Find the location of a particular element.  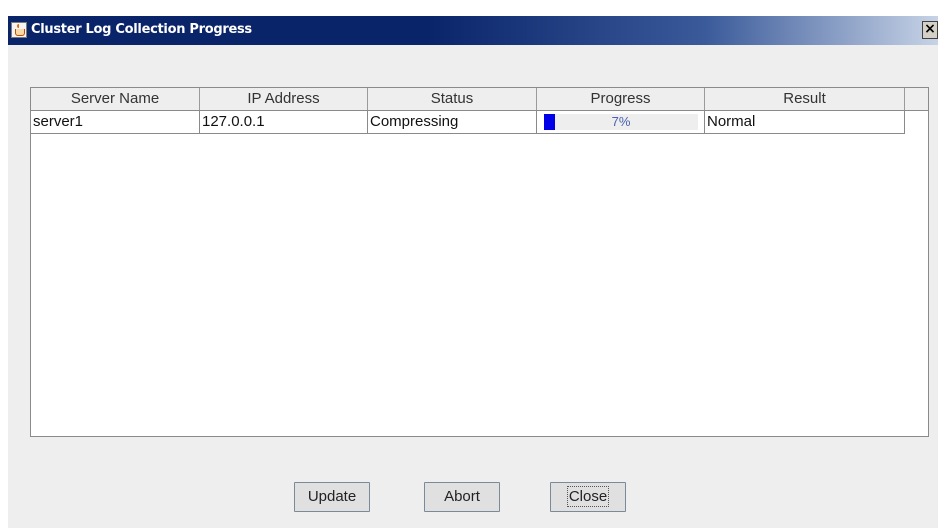

column-header-progress: Progress is located at coordinates (621, 99).